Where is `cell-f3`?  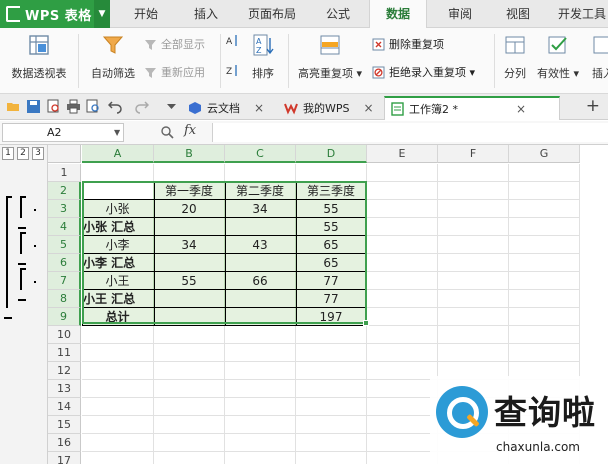
cell-f3 is located at coordinates (473, 209).